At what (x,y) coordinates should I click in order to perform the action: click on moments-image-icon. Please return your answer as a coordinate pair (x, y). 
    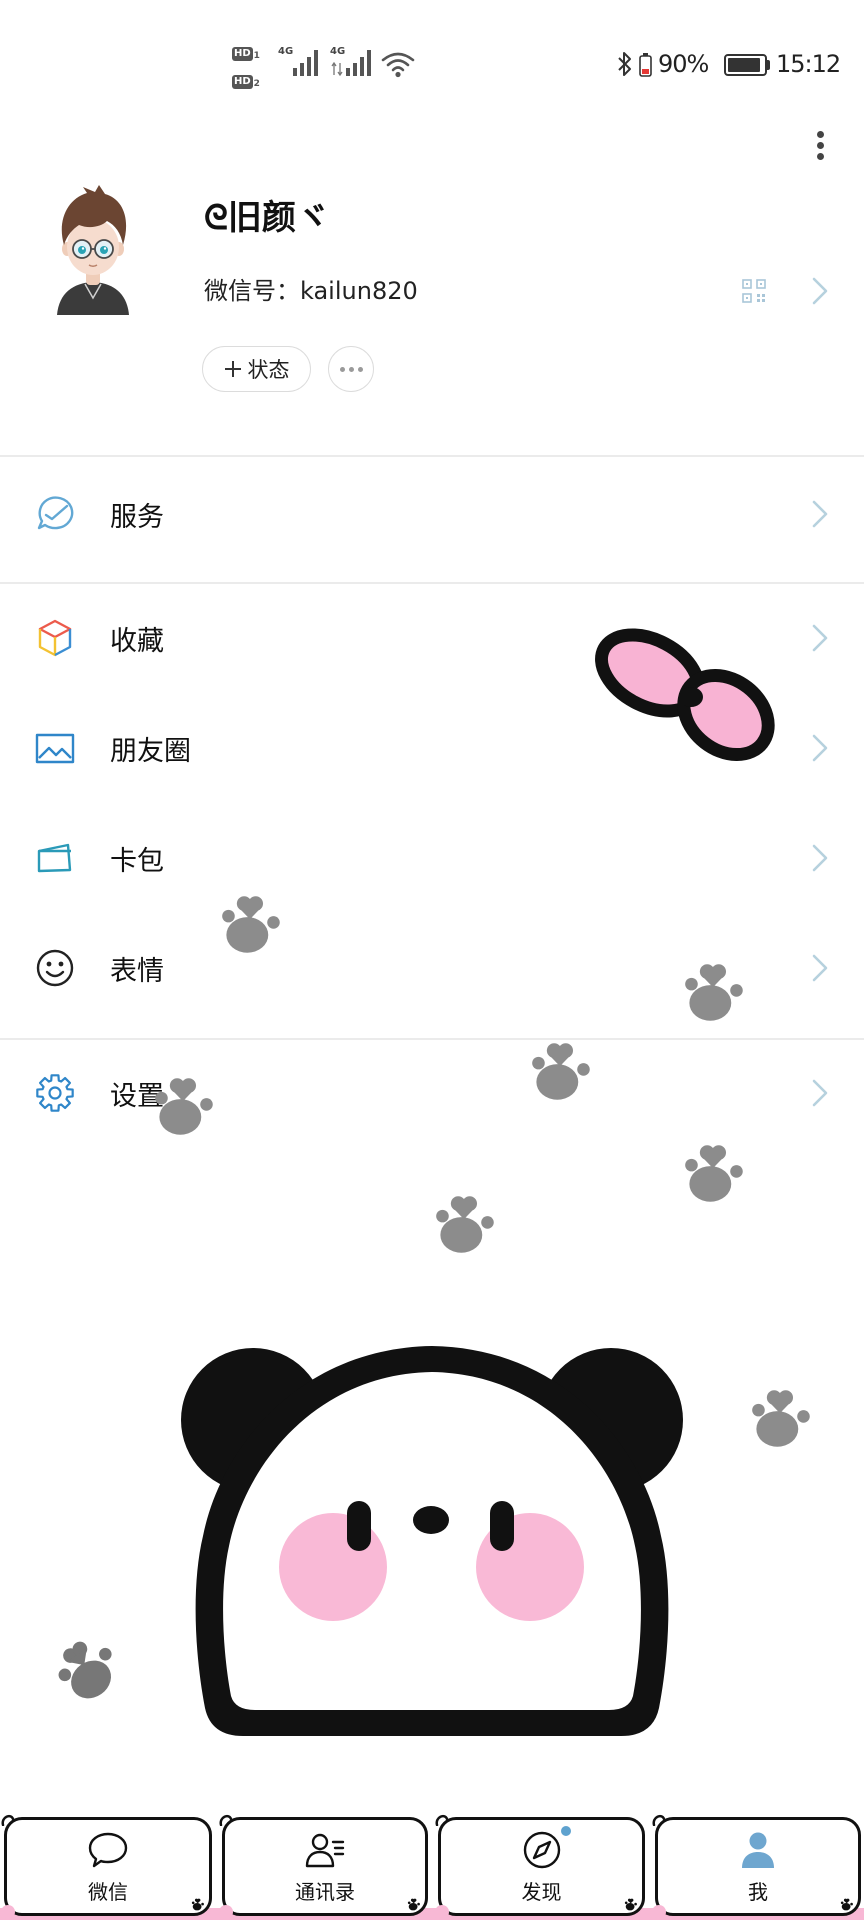
    Looking at the image, I should click on (55, 748).